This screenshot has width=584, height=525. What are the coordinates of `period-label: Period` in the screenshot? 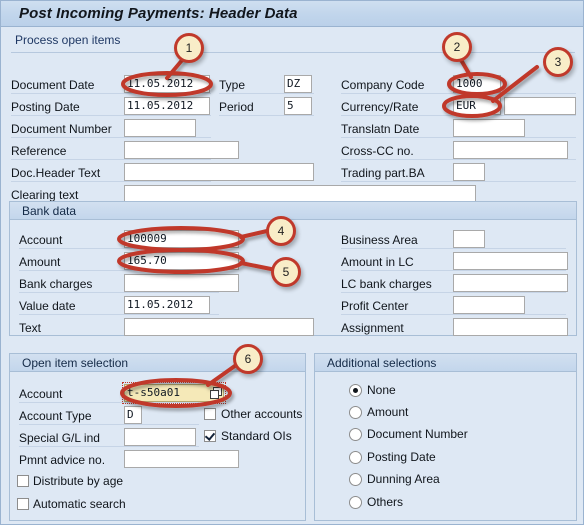 It's located at (236, 107).